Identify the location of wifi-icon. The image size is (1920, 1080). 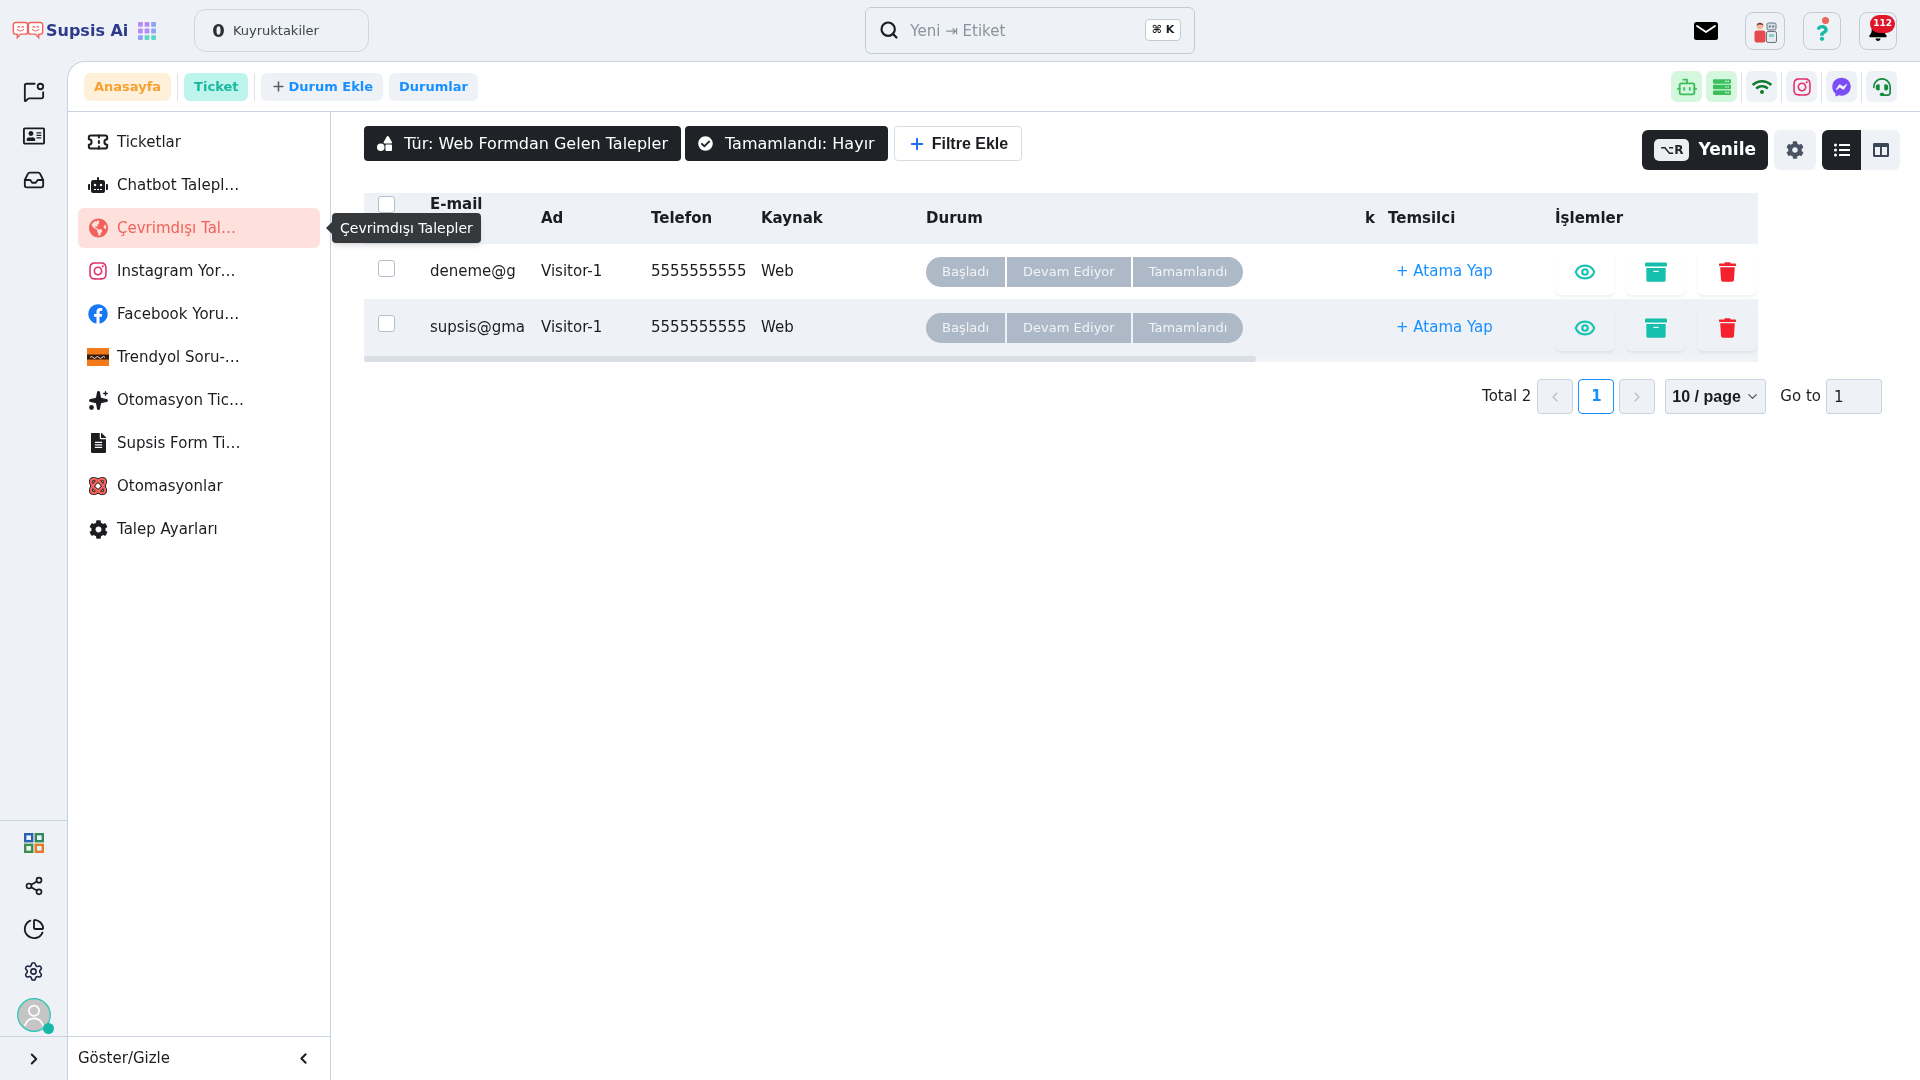
(1761, 86).